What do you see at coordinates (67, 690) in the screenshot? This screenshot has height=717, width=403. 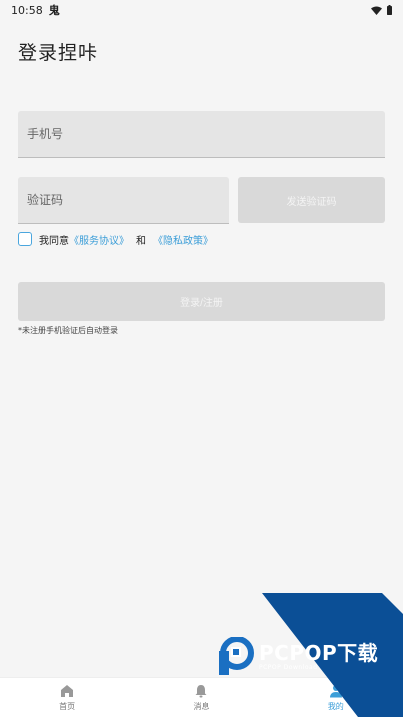 I see `home-icon` at bounding box center [67, 690].